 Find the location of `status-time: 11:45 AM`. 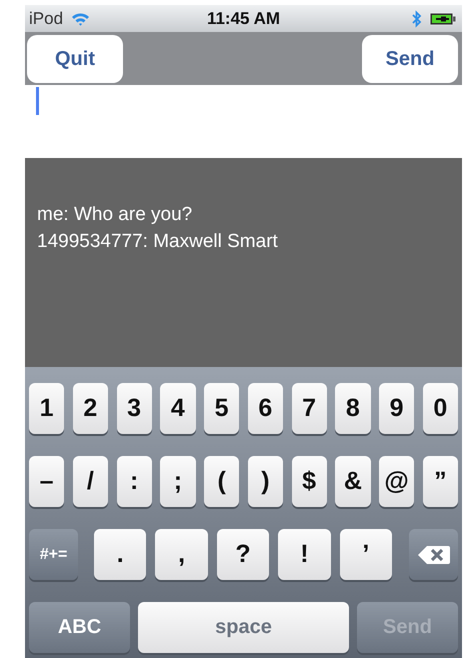

status-time: 11:45 AM is located at coordinates (243, 18).